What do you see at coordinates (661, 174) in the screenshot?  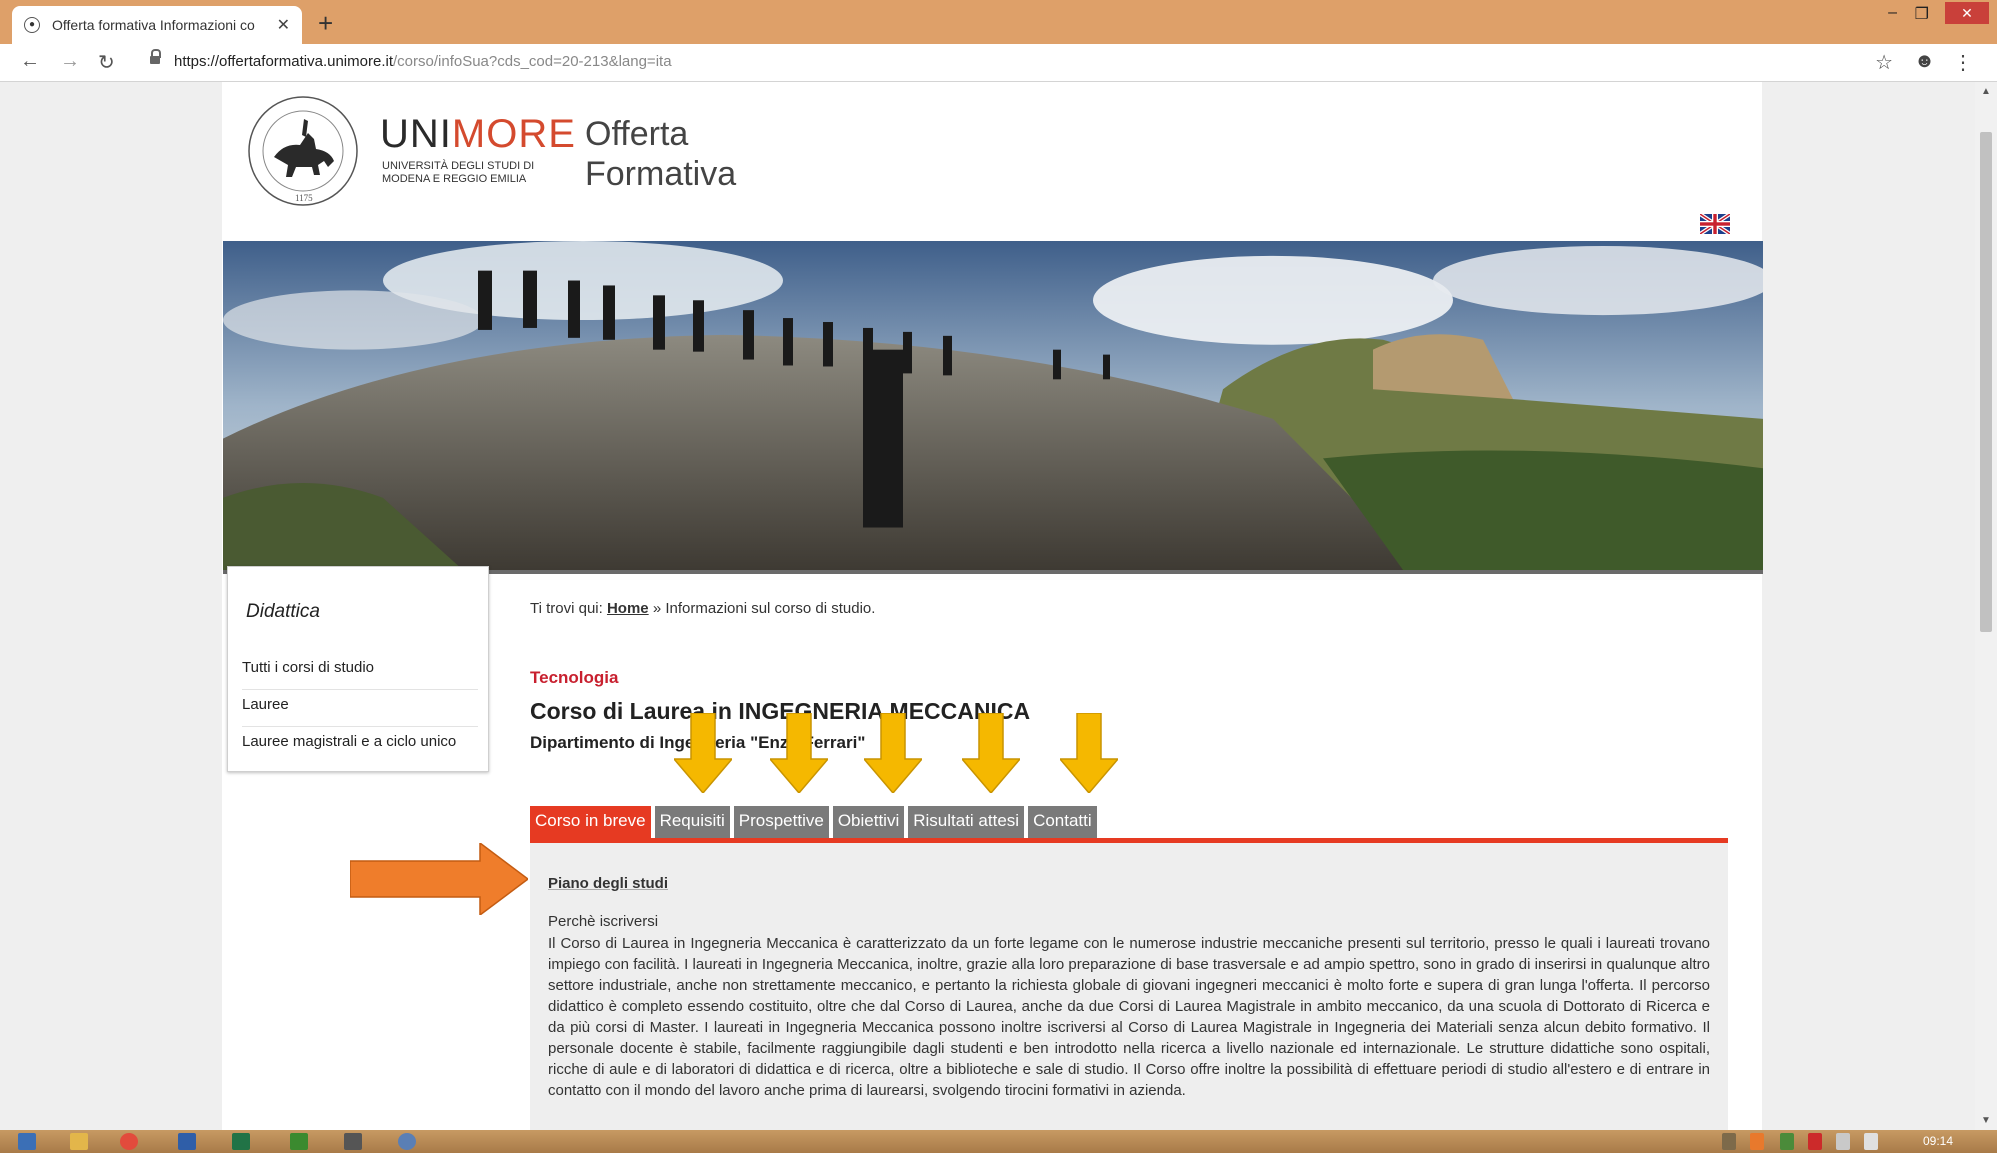 I see `site-title-line-2: Formativa` at bounding box center [661, 174].